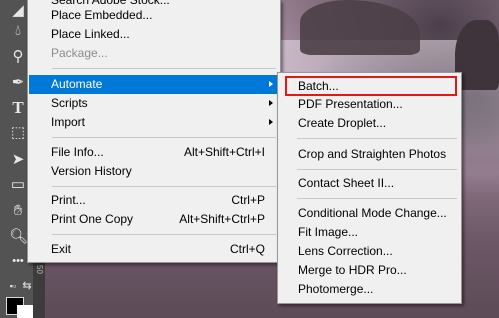 This screenshot has height=318, width=499. Describe the element at coordinates (68, 122) in the screenshot. I see `menu-item-label: Import` at that location.